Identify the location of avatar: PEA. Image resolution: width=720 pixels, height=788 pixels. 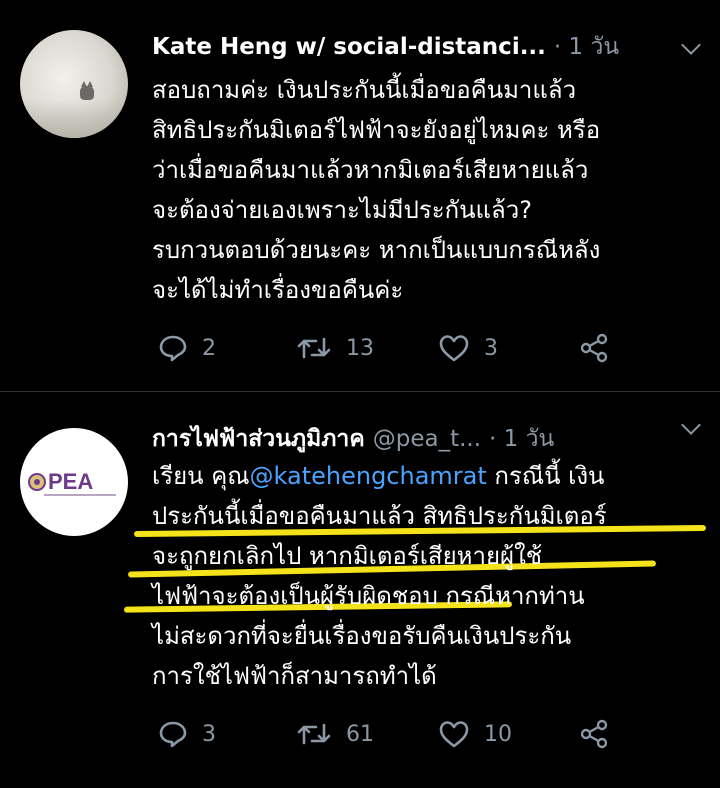
(74, 482).